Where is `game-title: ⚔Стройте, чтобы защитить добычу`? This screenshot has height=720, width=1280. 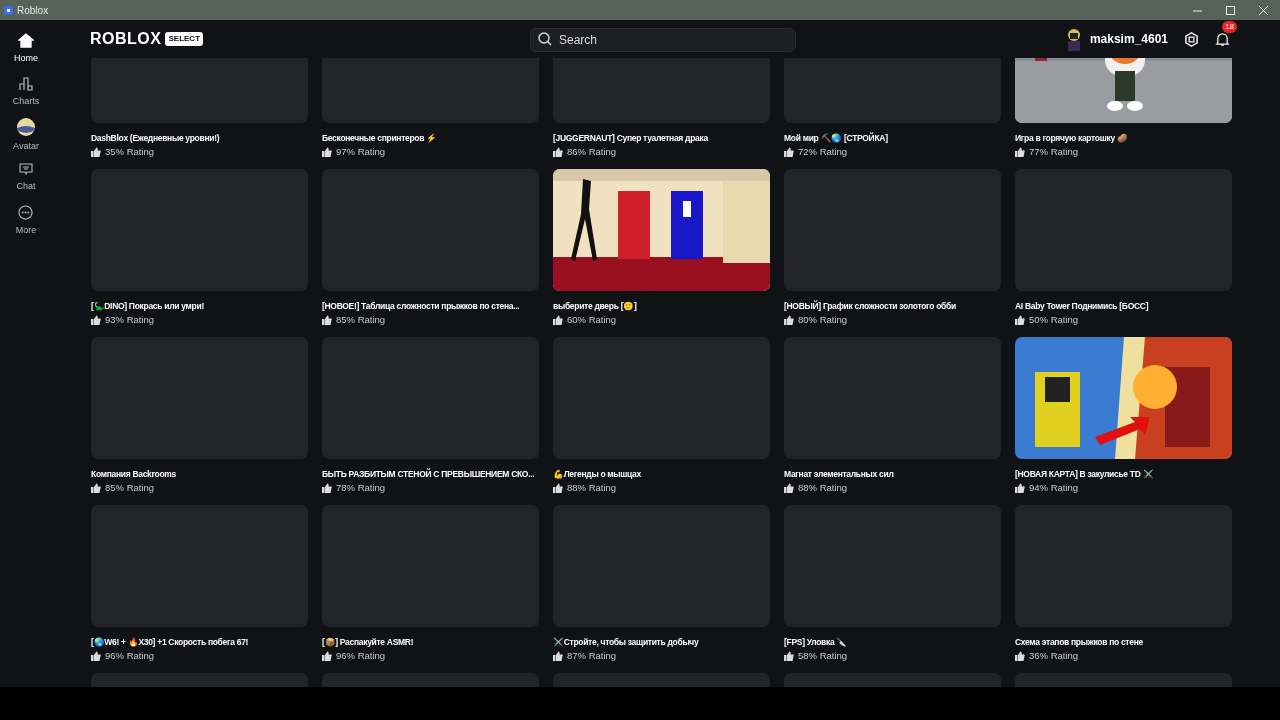
game-title: ⚔Стройте, чтобы защитить добычу is located at coordinates (661, 642).